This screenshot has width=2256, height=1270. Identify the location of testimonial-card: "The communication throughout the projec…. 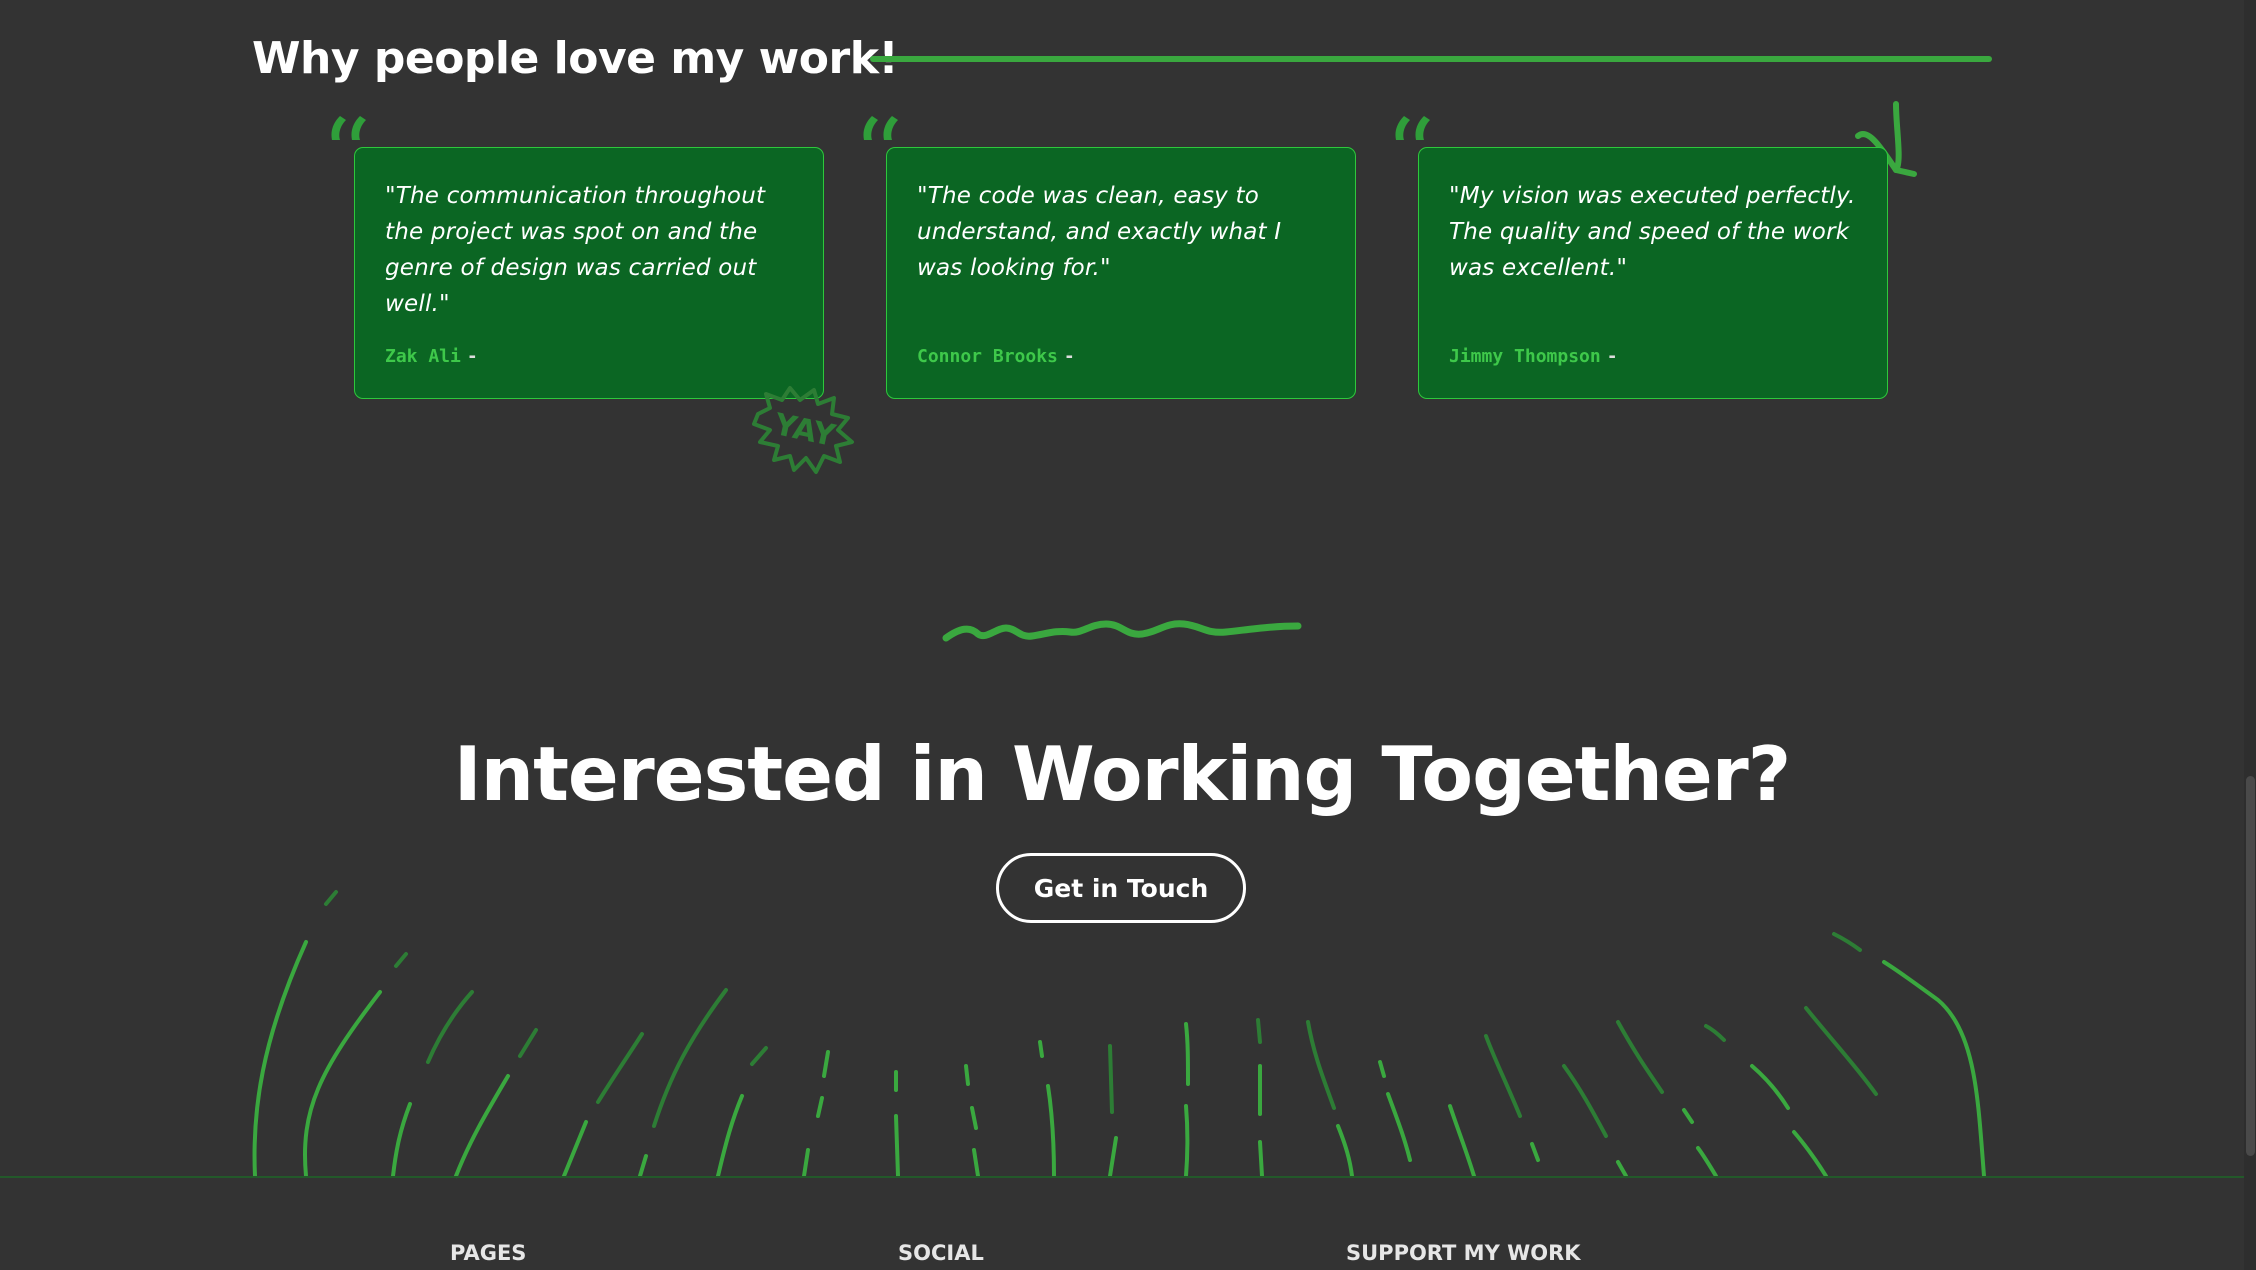
(589, 273).